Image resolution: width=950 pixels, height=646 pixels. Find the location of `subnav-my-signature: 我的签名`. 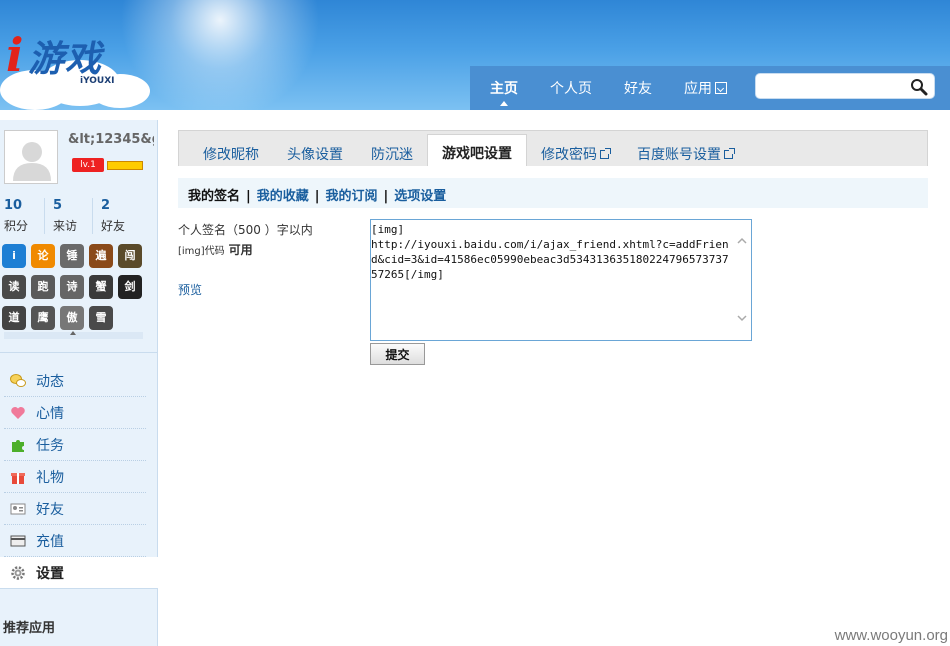

subnav-my-signature: 我的签名 is located at coordinates (214, 196).